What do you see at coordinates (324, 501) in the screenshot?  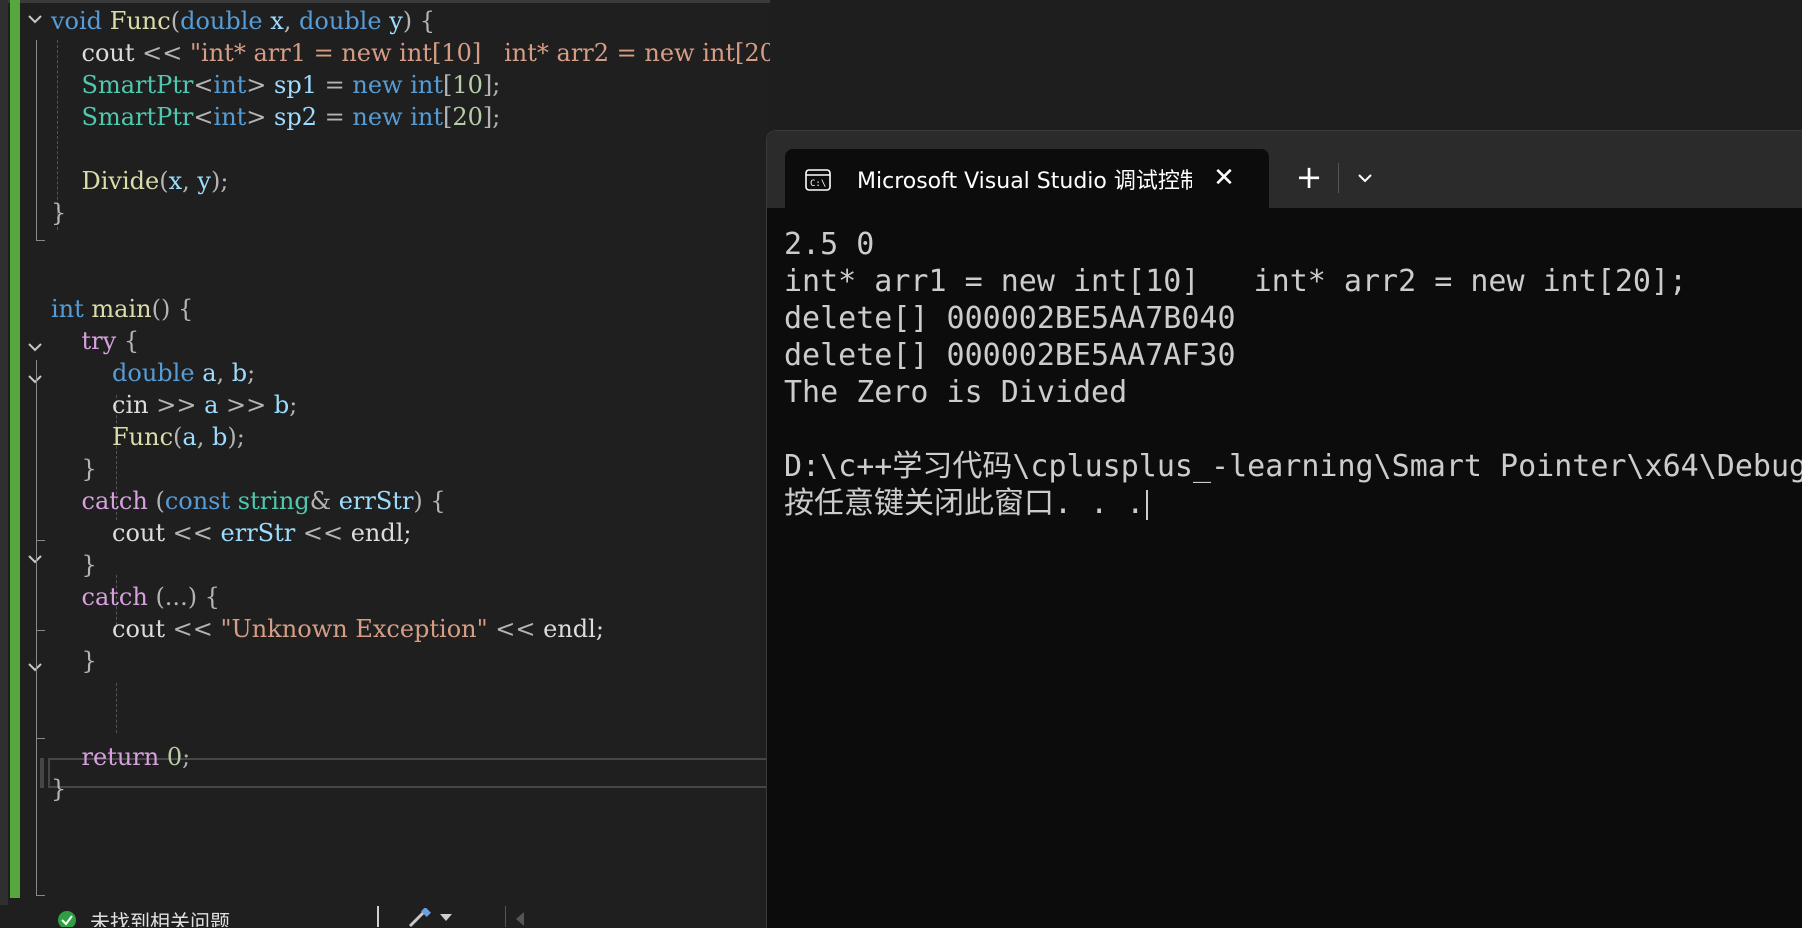 I see `code-token: &` at bounding box center [324, 501].